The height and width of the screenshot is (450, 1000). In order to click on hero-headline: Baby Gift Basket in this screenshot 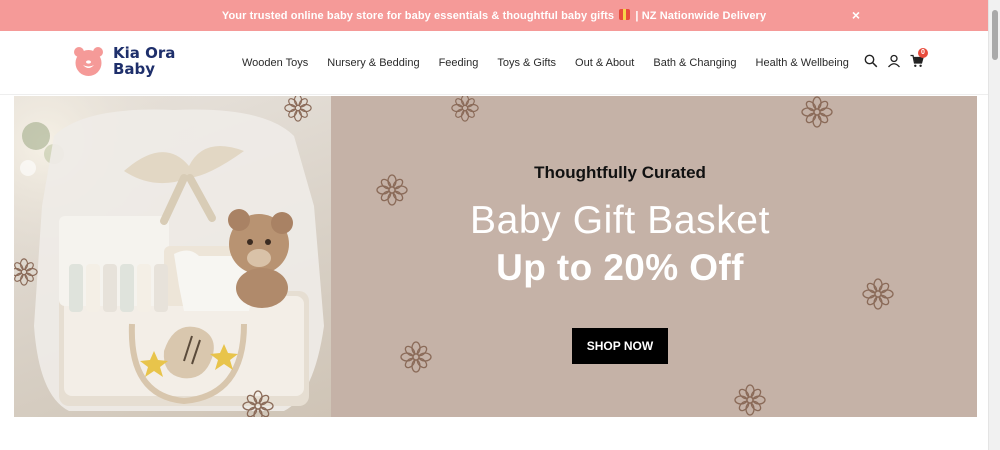, I will do `click(620, 220)`.